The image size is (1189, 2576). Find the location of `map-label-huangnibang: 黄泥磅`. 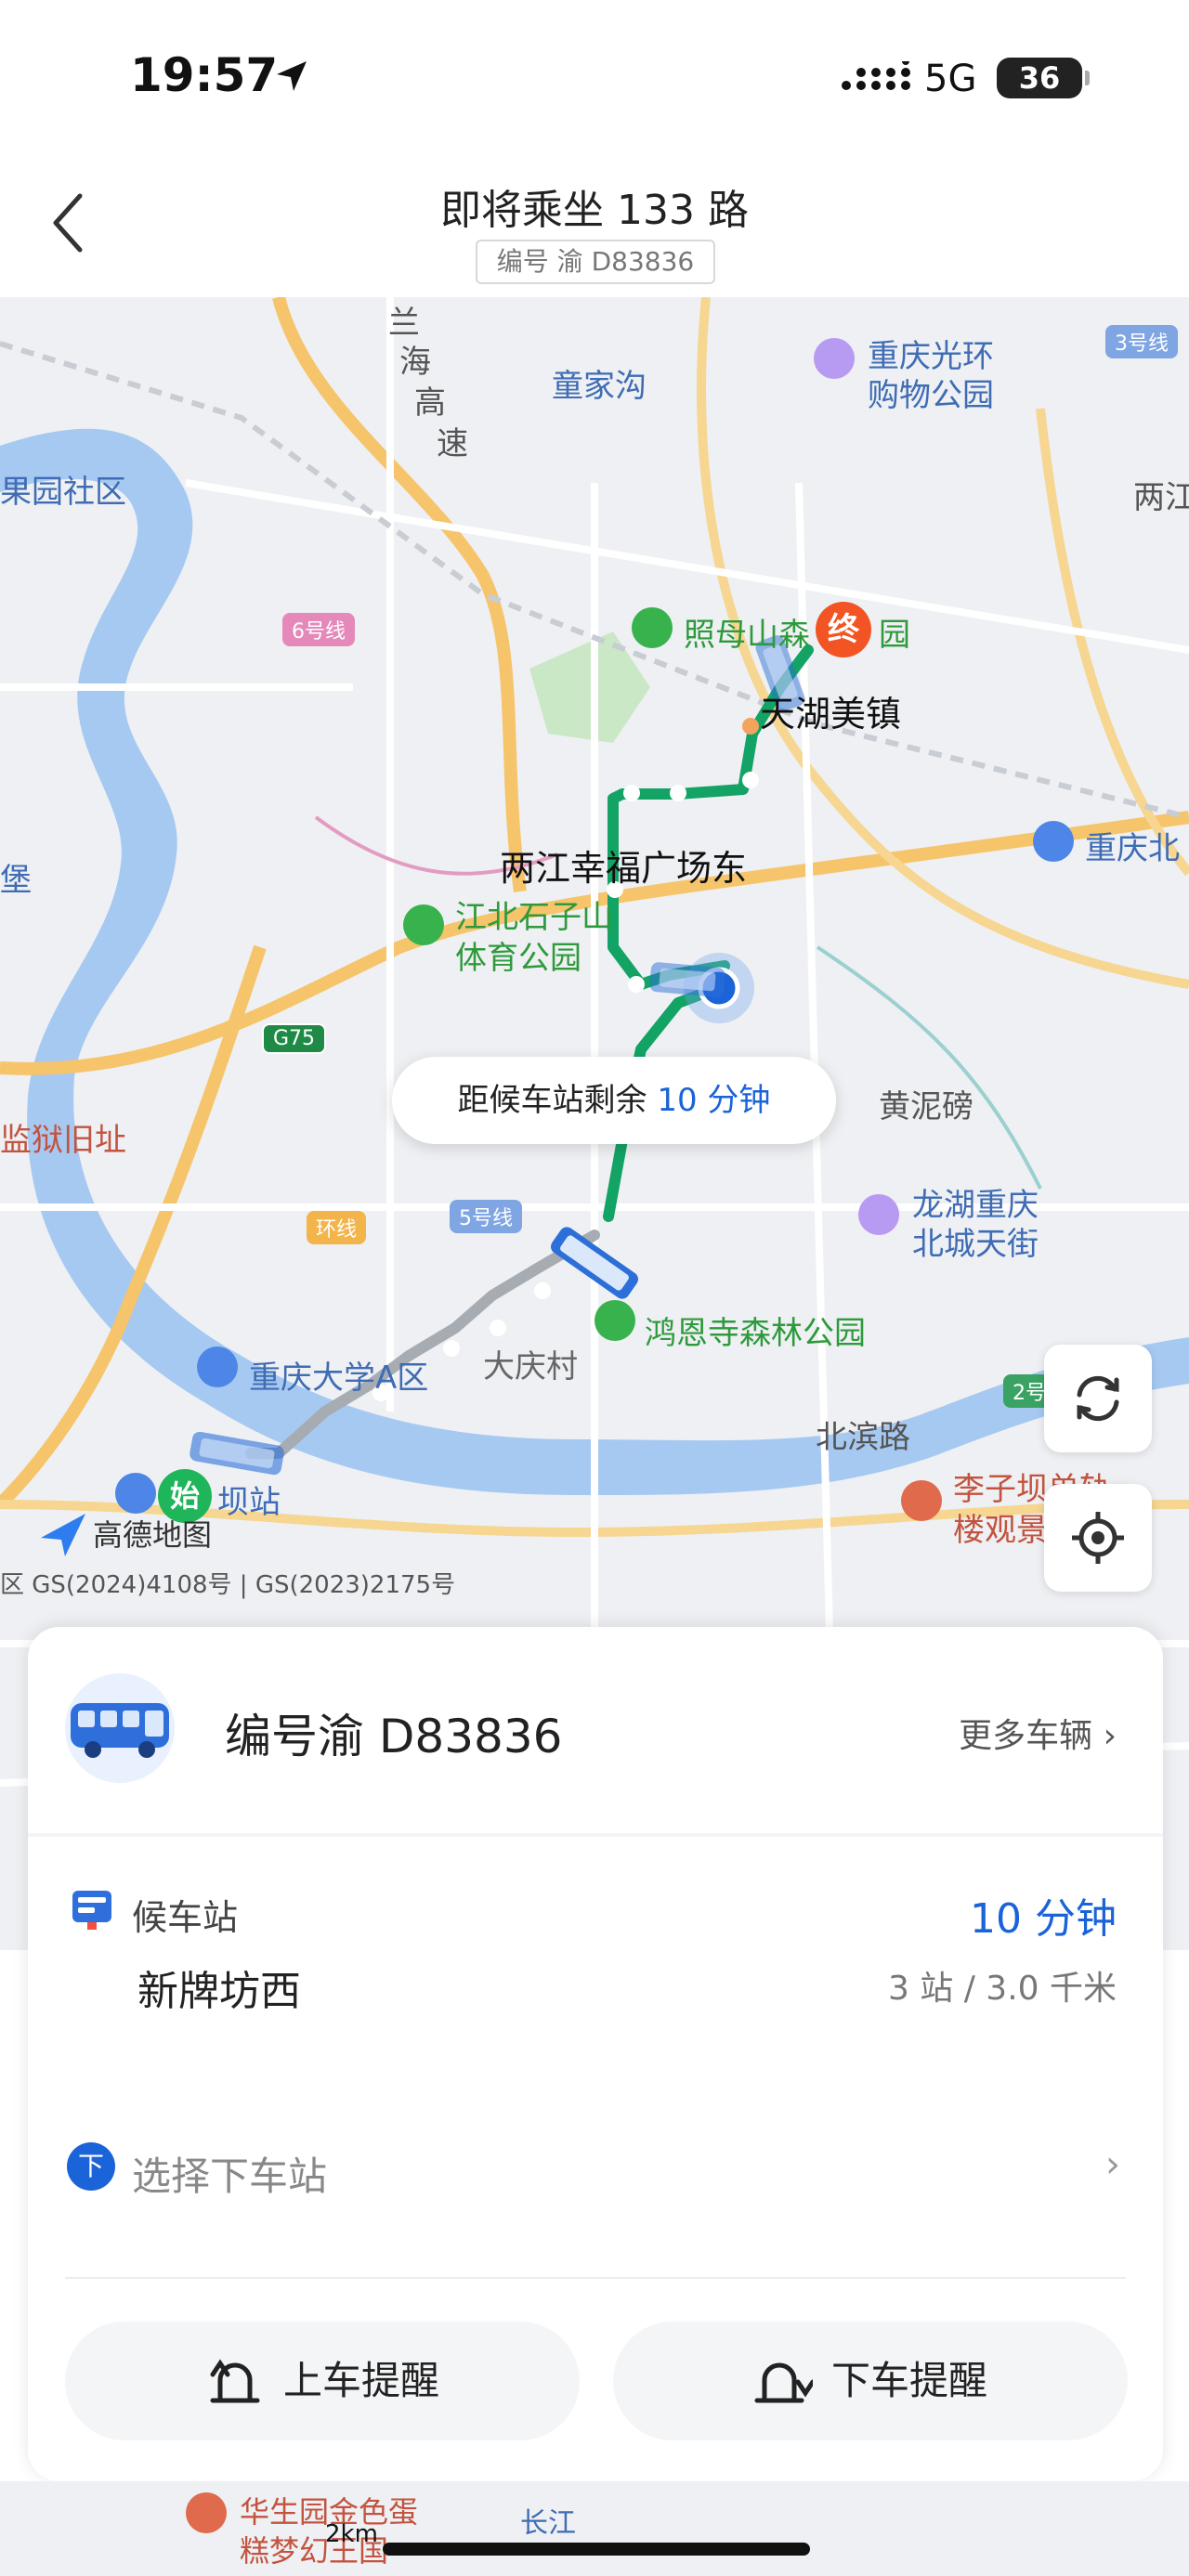

map-label-huangnibang: 黄泥磅 is located at coordinates (926, 1106).